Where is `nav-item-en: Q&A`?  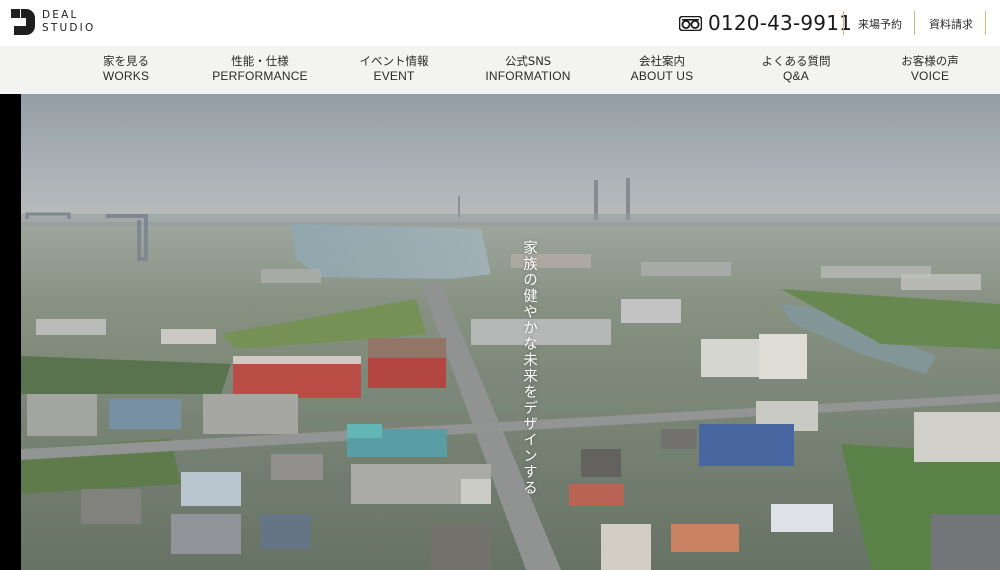
nav-item-en: Q&A is located at coordinates (796, 76).